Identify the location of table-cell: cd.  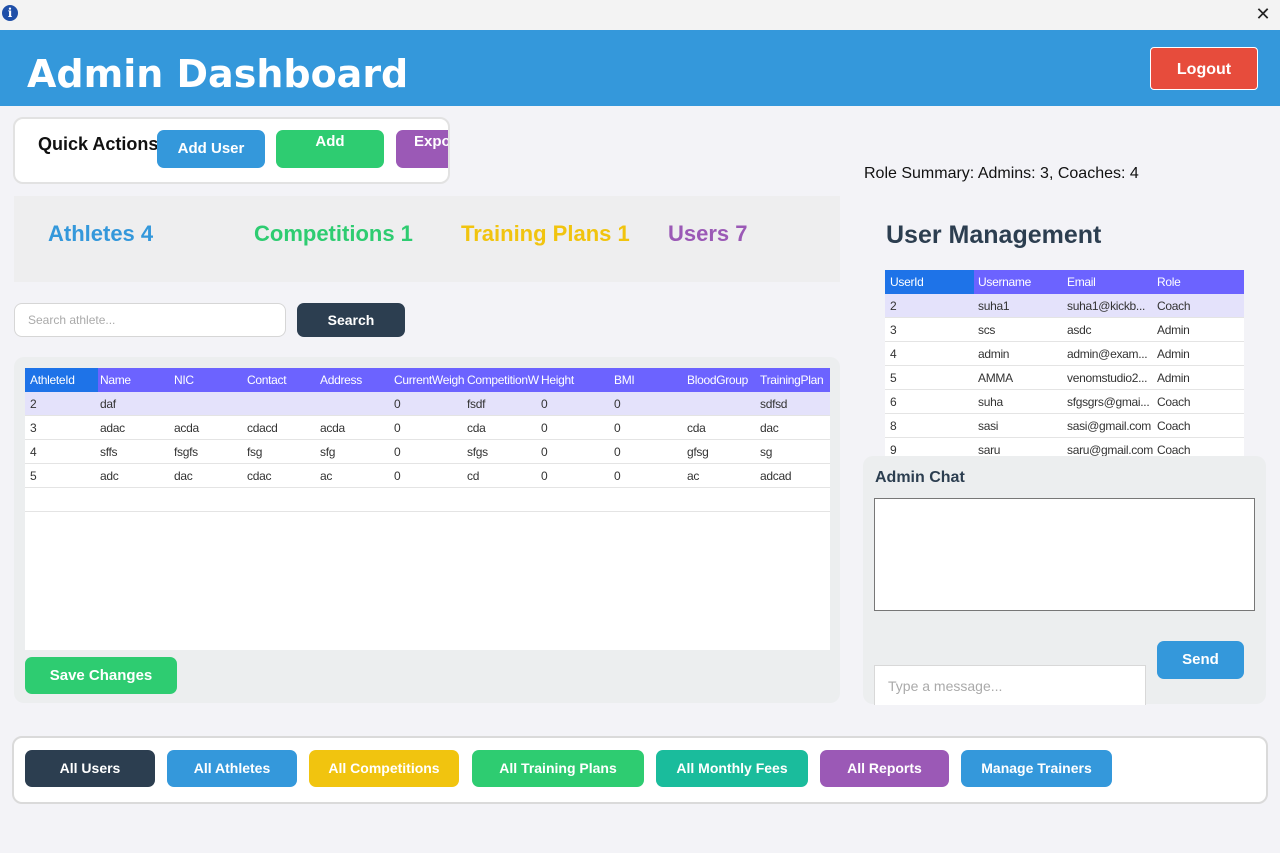
(503, 476).